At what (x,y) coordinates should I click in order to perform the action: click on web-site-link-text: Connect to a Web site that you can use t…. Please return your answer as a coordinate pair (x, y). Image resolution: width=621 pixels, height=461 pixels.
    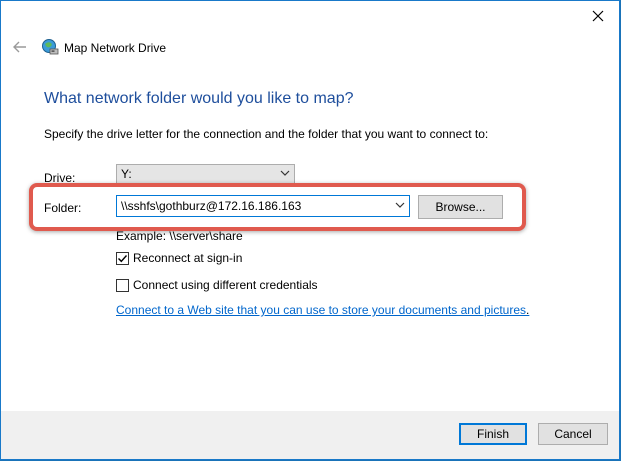
    Looking at the image, I should click on (321, 310).